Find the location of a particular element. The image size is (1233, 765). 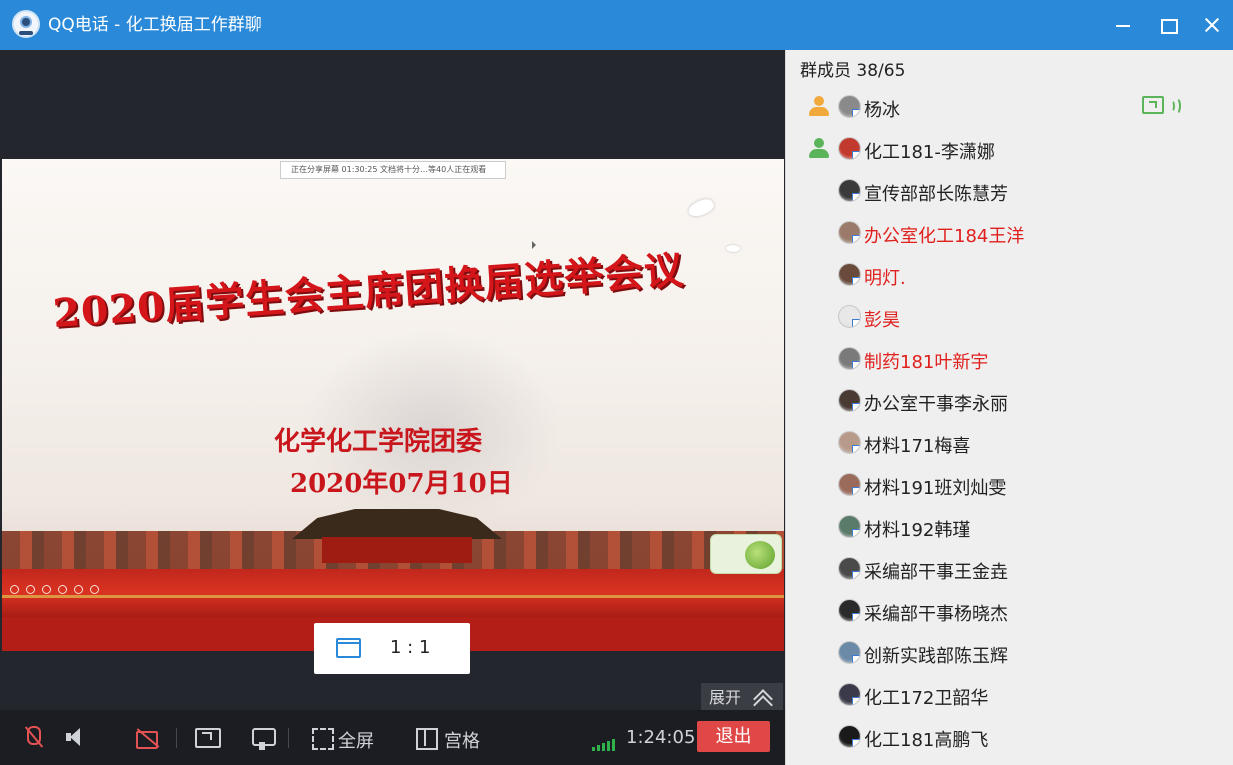

red-wall-band is located at coordinates (393, 593).